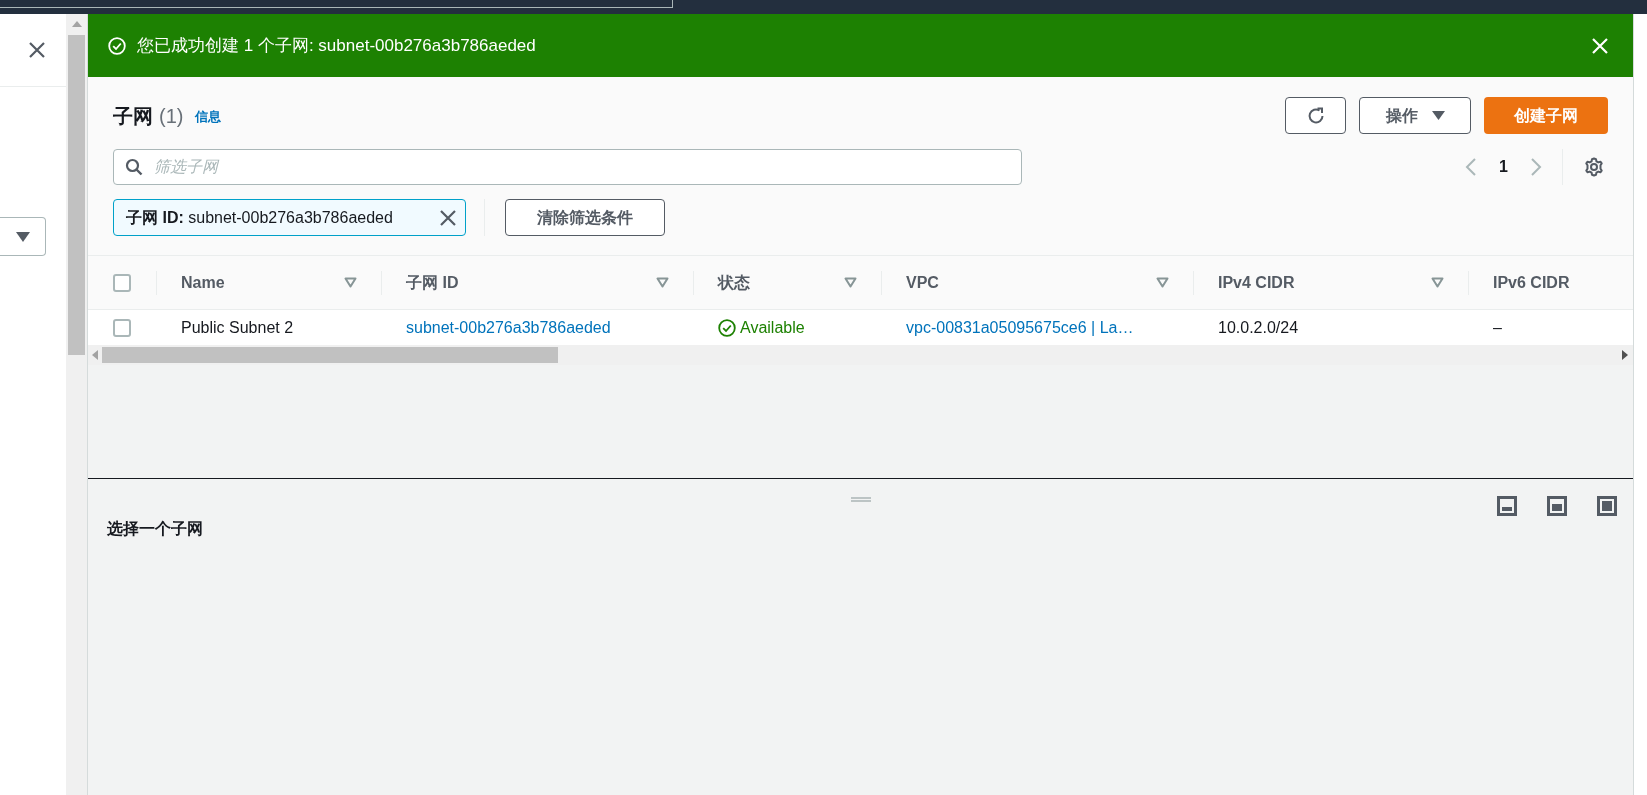  I want to click on panel-full-icon, so click(1607, 506).